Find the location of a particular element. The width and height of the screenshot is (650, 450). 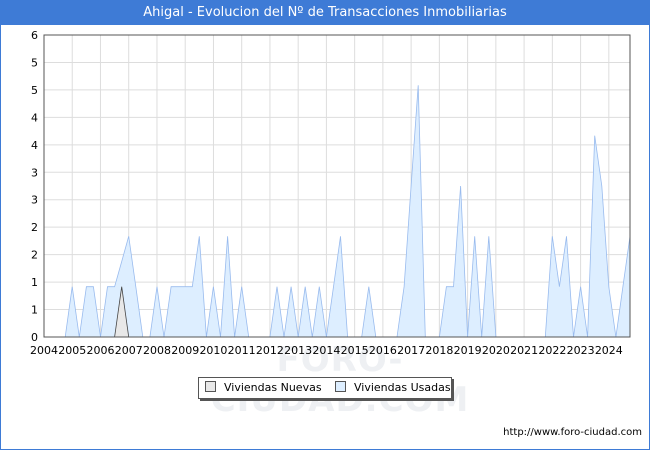

x-tick-label: 2006 is located at coordinates (100, 350).